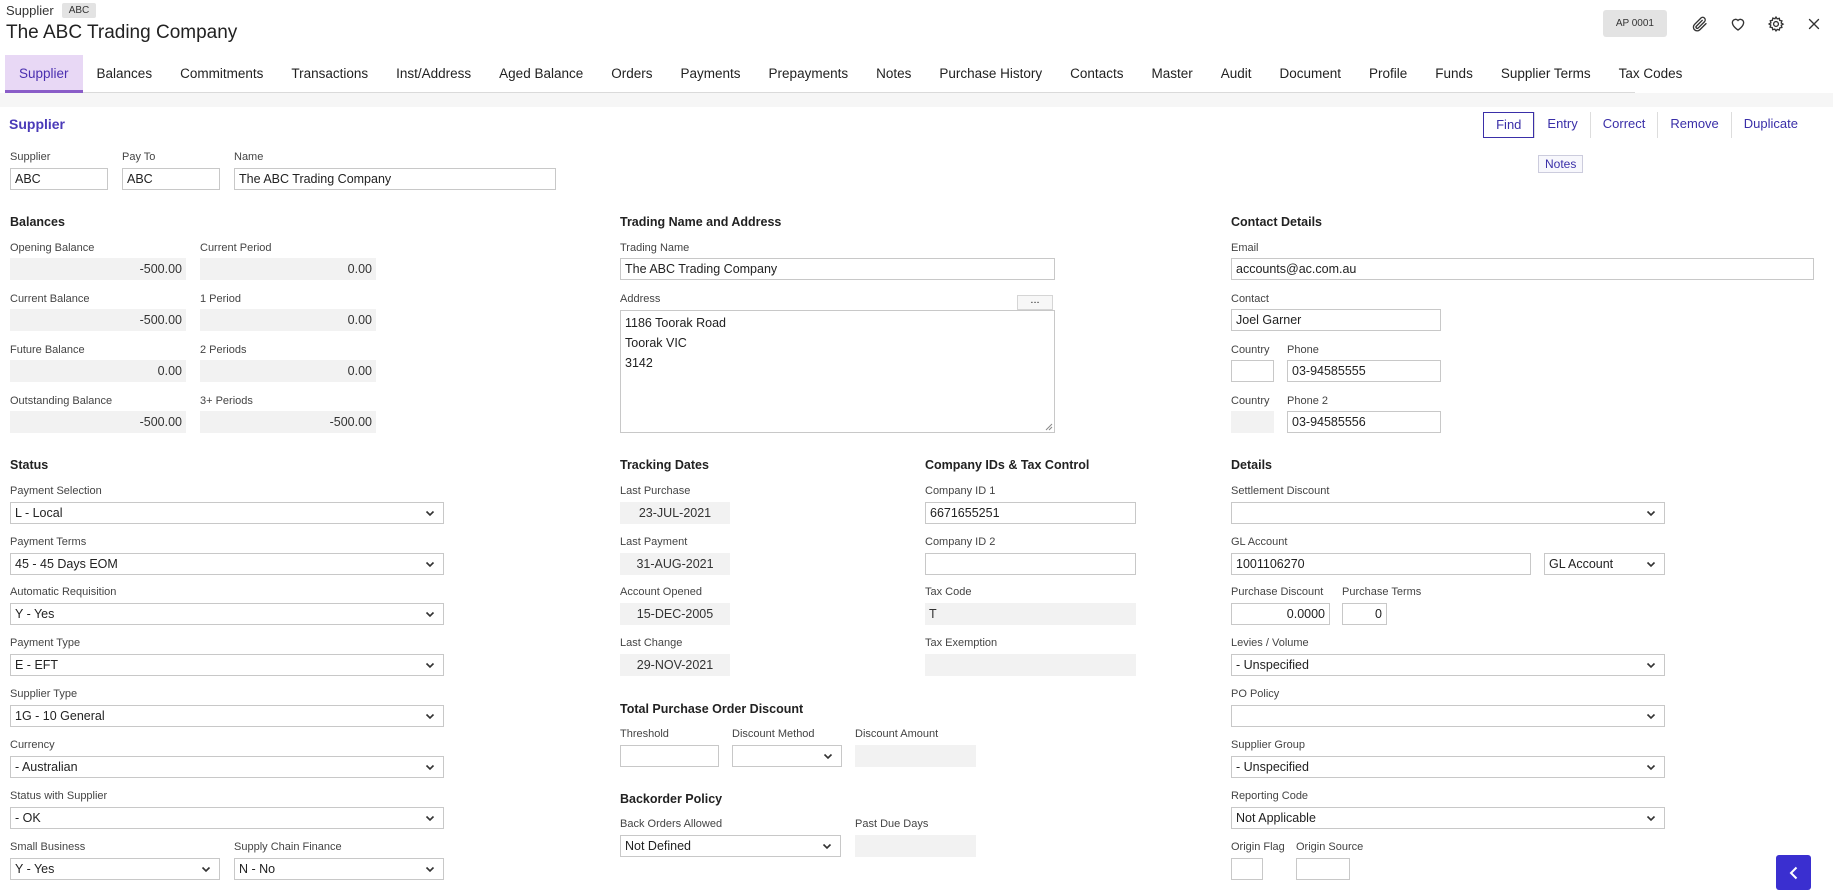  I want to click on purchase-discount-field: 0.0000, so click(1280, 614).